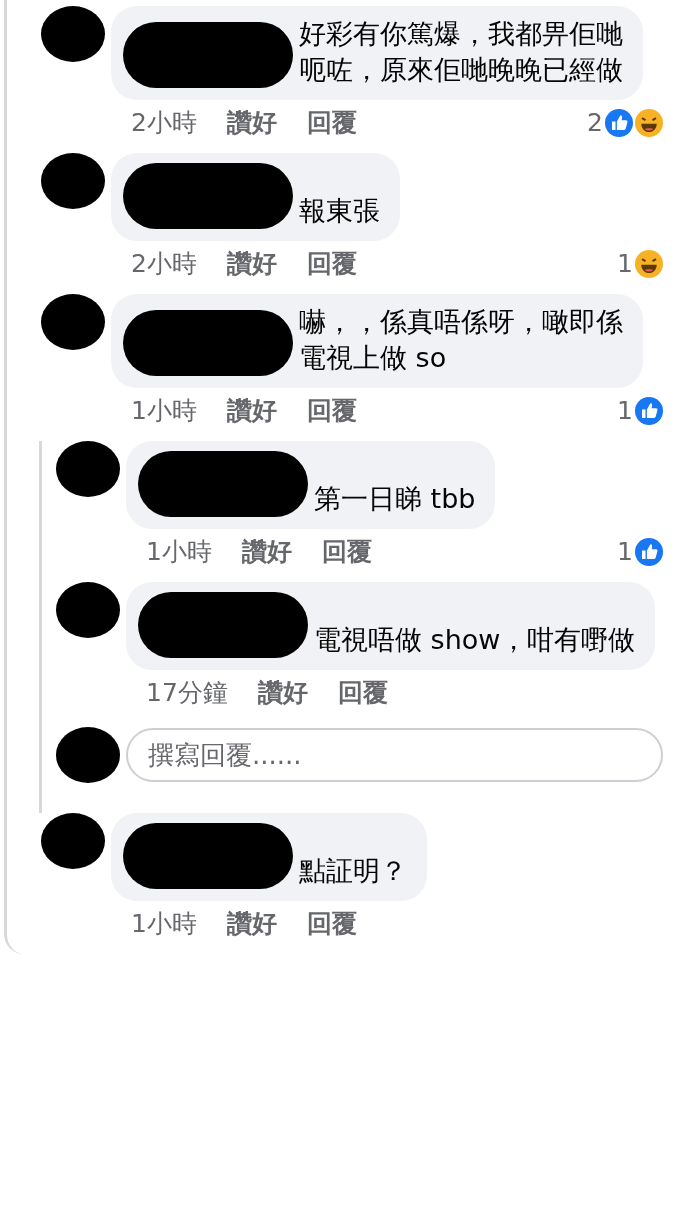 This screenshot has width=681, height=1211. What do you see at coordinates (461, 52) in the screenshot?
I see `comment-text: 好彩有你篤爆，我都畀佢哋呃咗，原來佢哋晚晚已經做` at bounding box center [461, 52].